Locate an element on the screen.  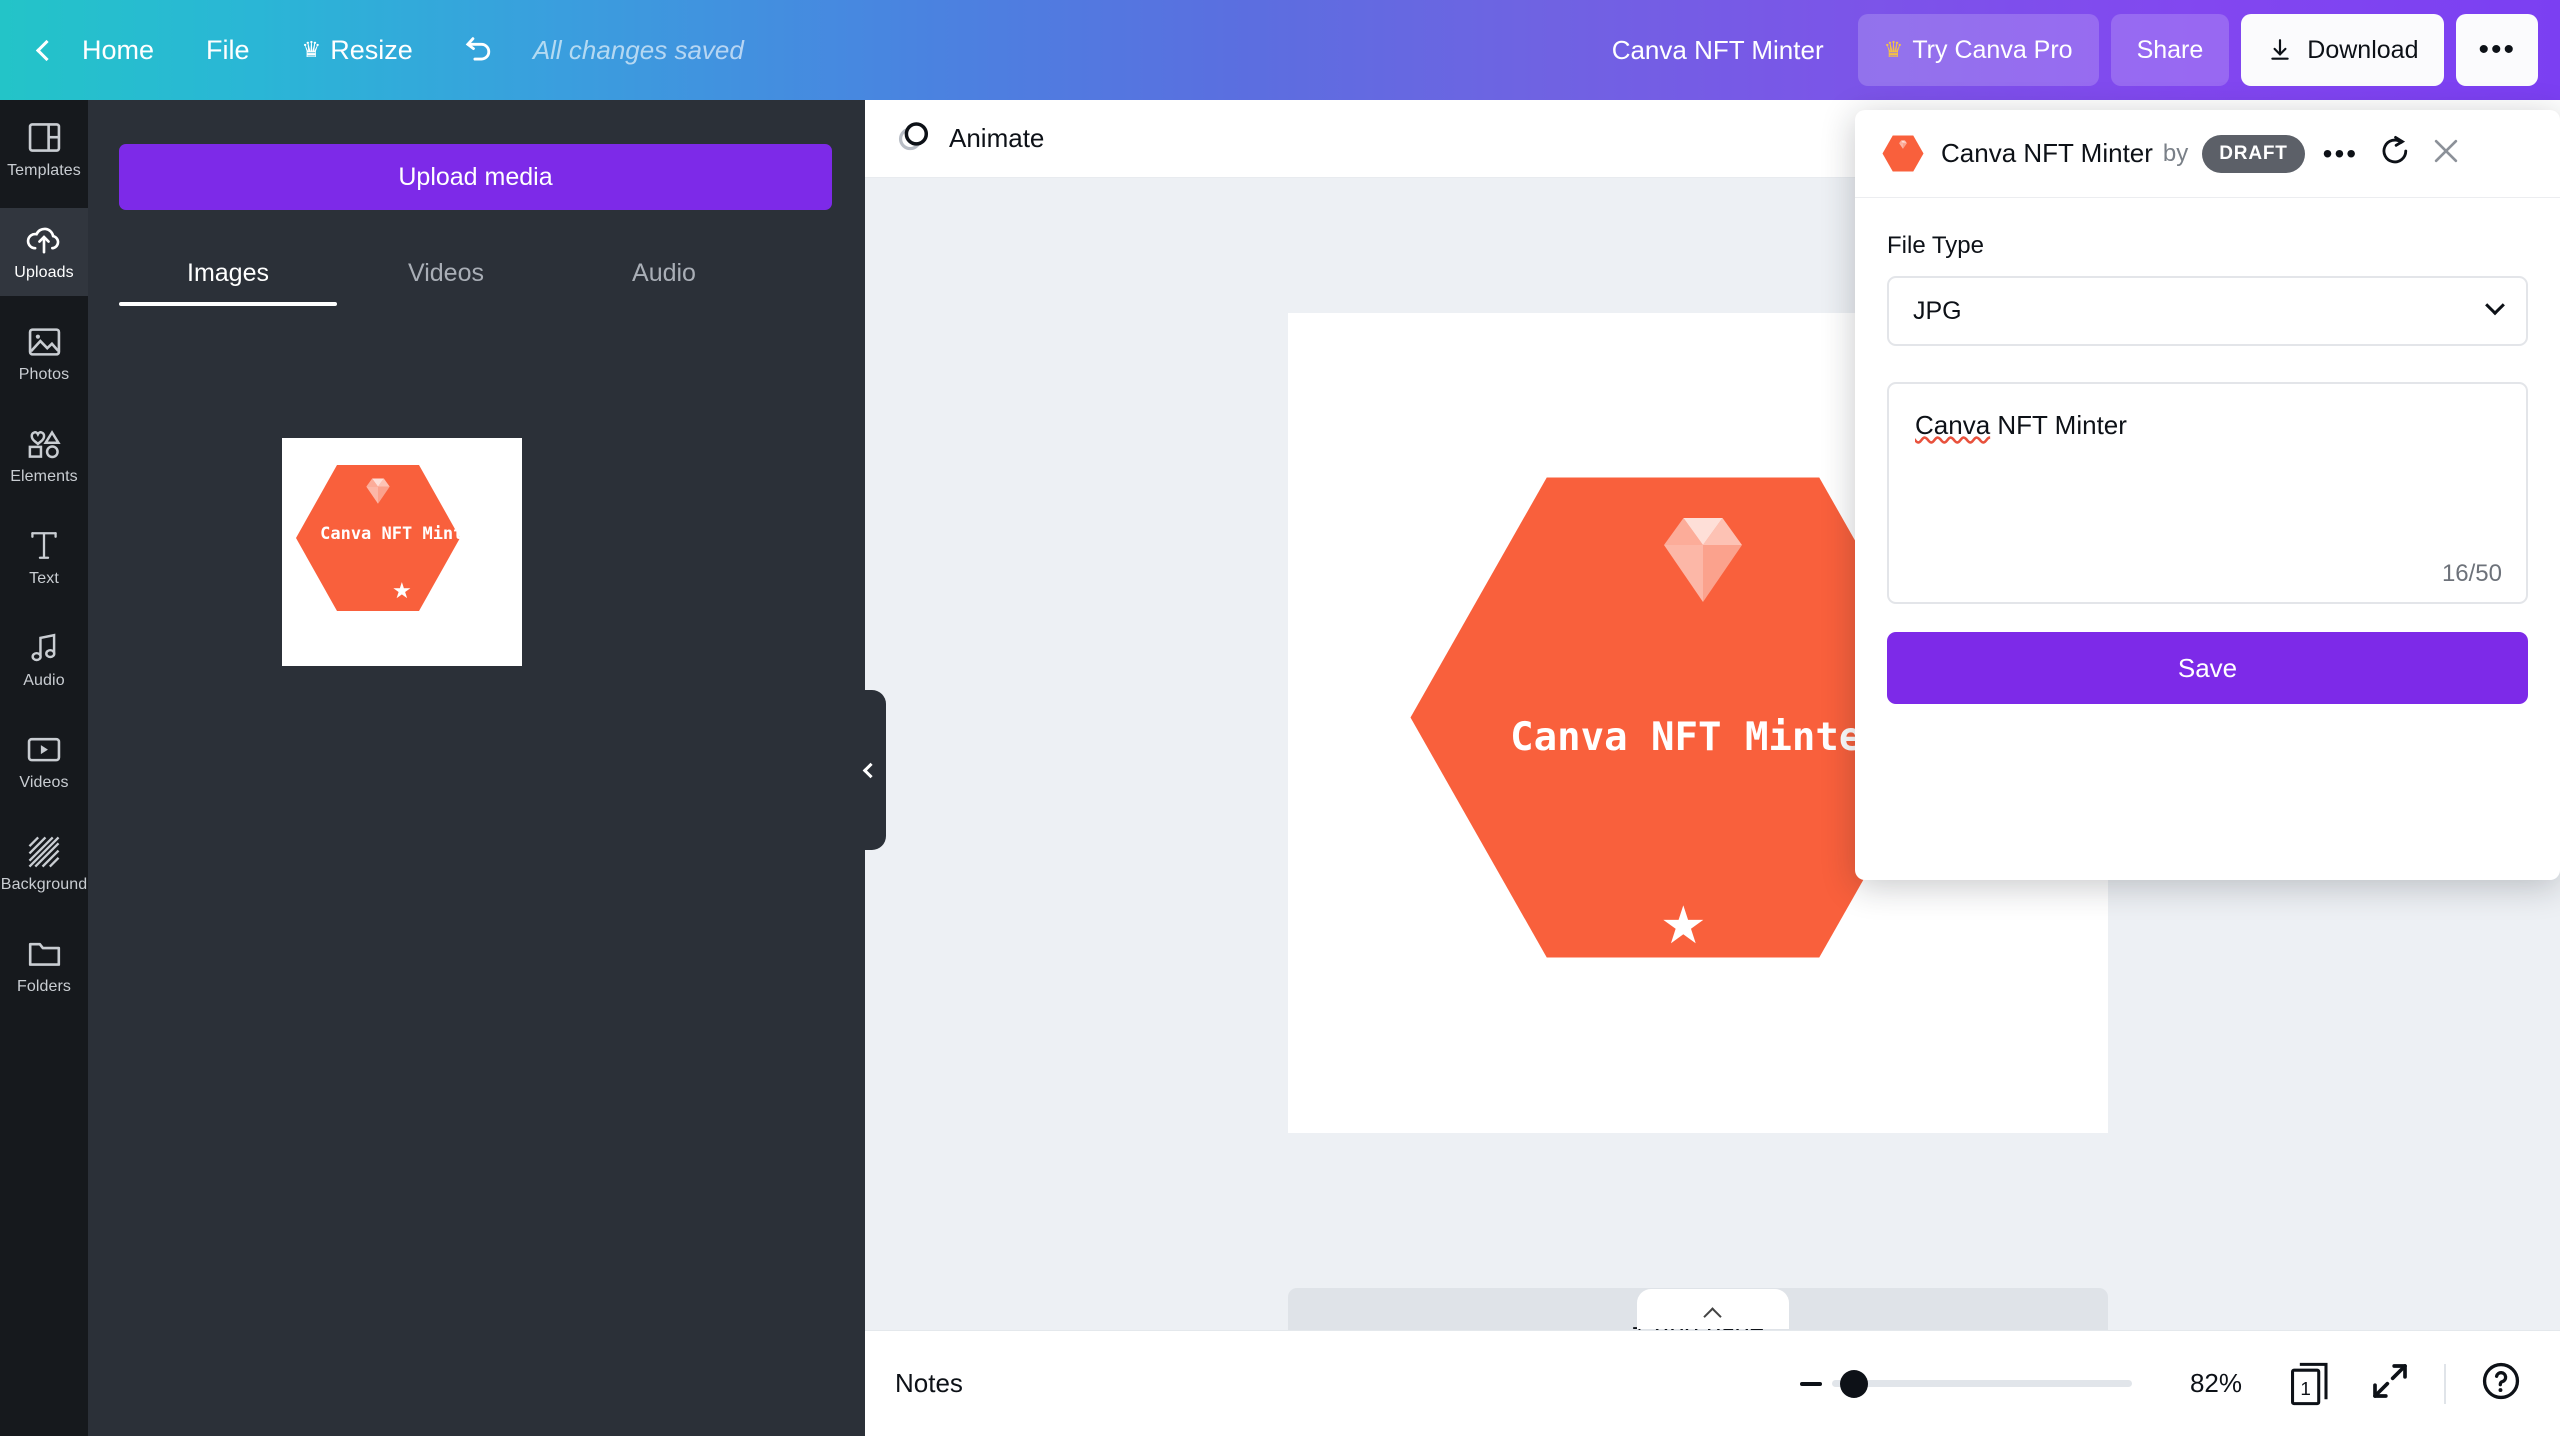
tab-videos: Videos is located at coordinates (446, 275).